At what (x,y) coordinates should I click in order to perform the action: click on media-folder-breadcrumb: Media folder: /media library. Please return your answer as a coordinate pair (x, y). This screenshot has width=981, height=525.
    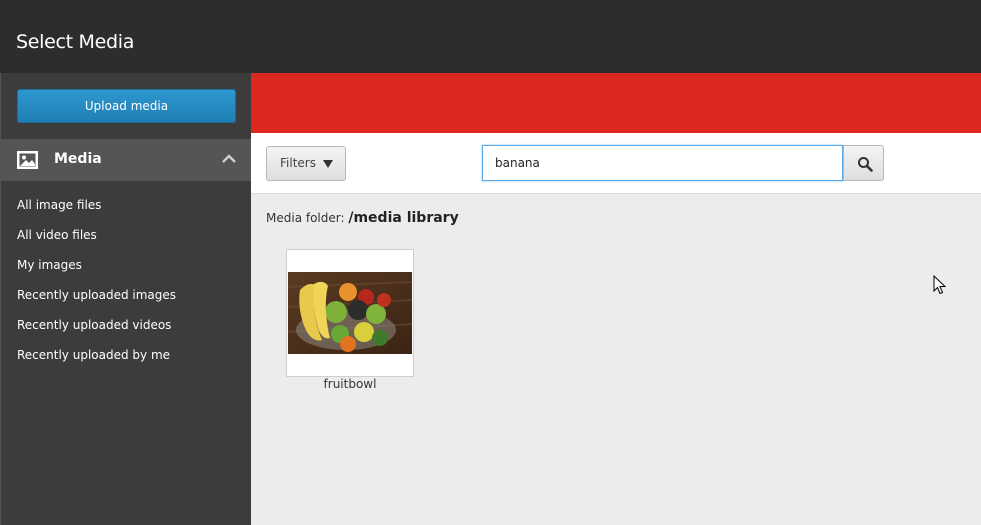
    Looking at the image, I should click on (362, 218).